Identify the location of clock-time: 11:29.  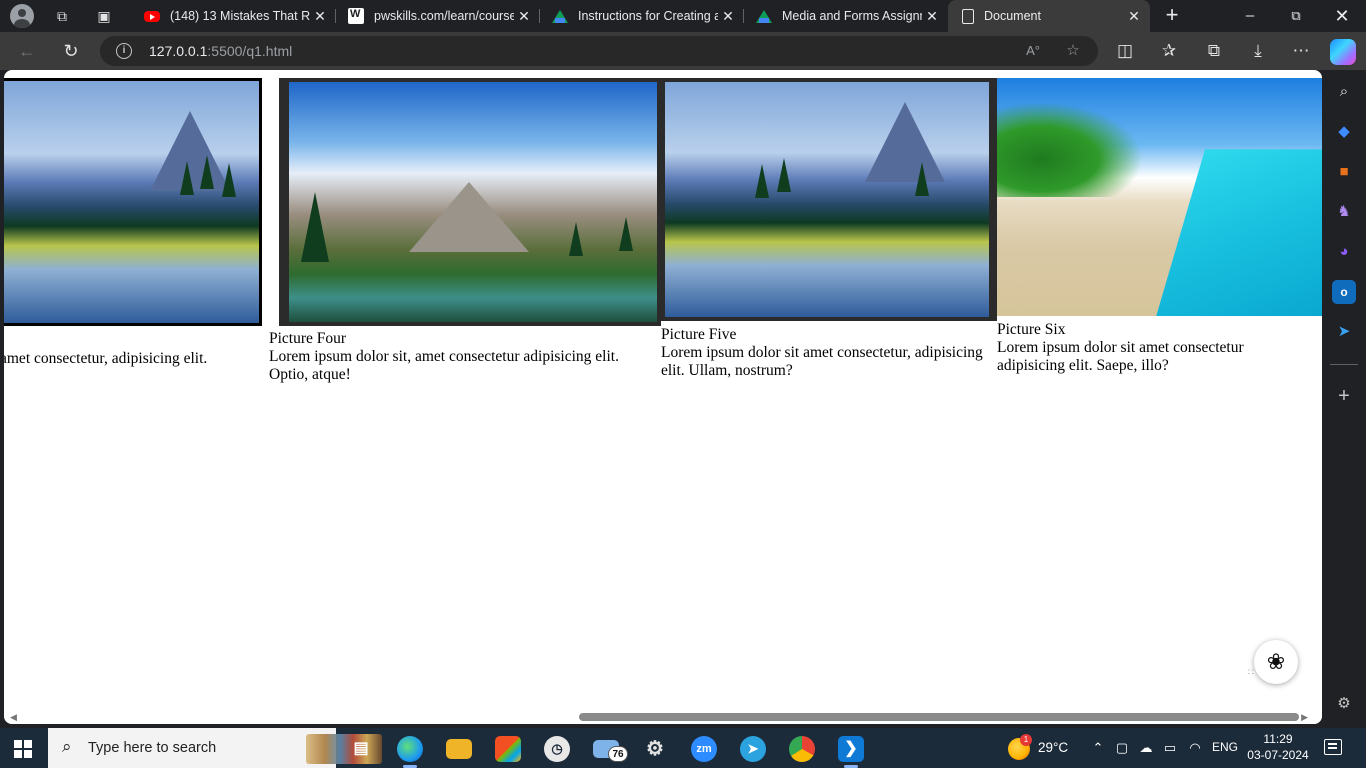
(1278, 739).